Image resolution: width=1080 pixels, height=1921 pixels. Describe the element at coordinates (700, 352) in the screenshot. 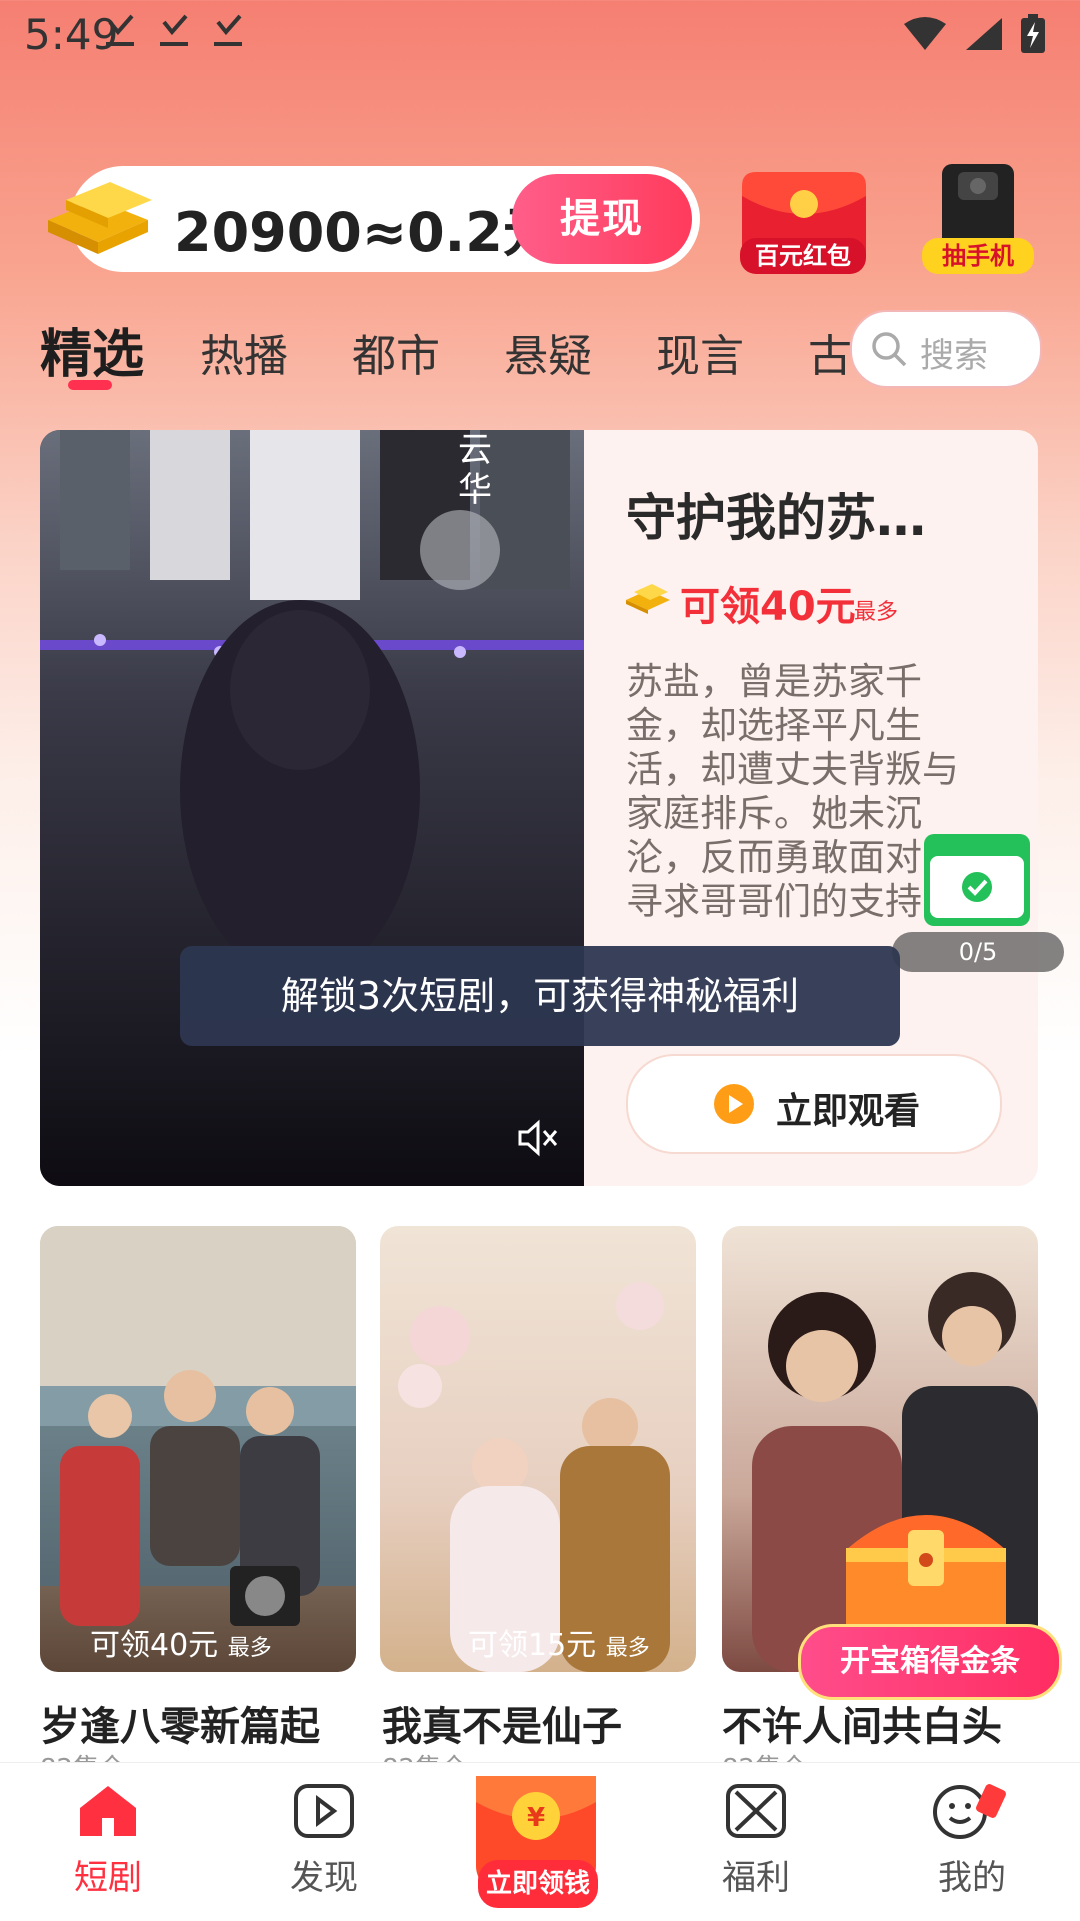

I see `tab-romance: 现言` at that location.